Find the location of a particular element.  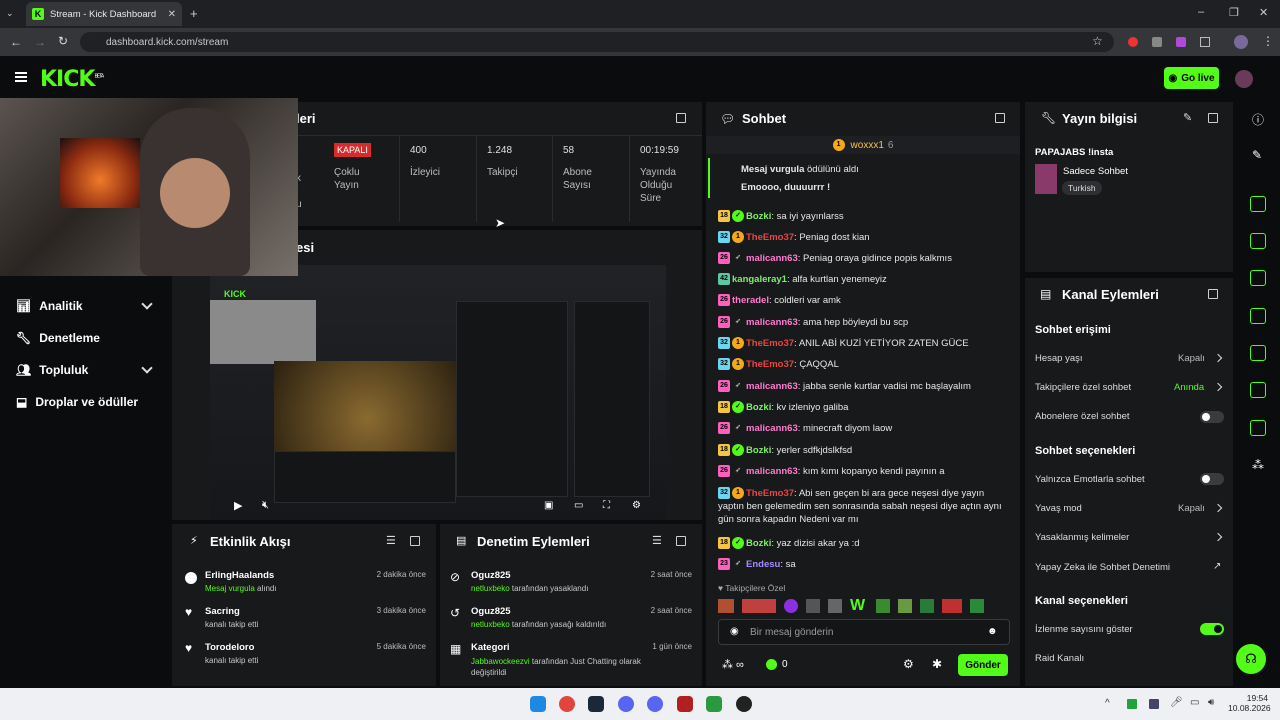

sidebar-screen-icon is located at coordinates (1258, 204).